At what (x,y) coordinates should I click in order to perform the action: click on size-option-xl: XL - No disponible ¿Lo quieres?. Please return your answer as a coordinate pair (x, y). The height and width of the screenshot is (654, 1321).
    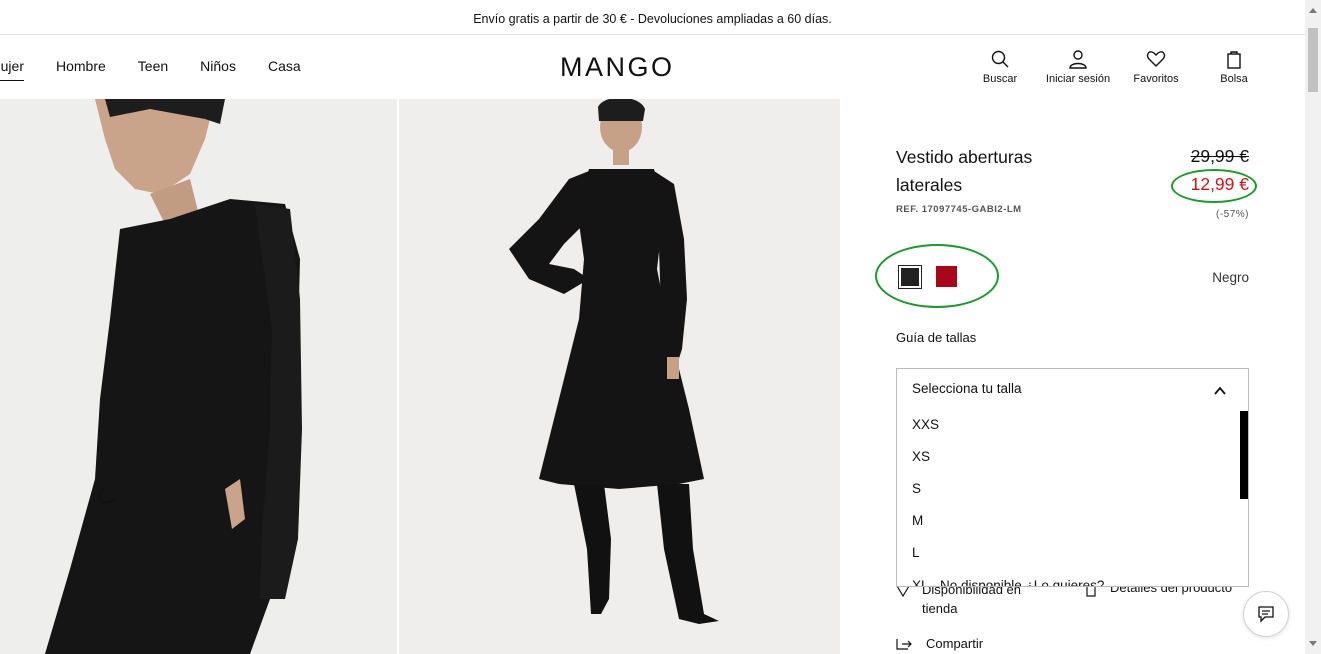
    Looking at the image, I should click on (1008, 582).